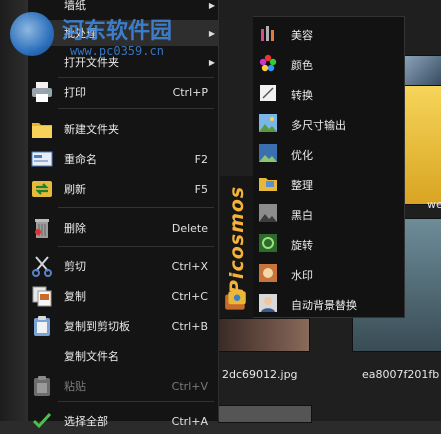 The width and height of the screenshot is (441, 434). What do you see at coordinates (302, 95) in the screenshot?
I see `submenu-item-label: 转换` at bounding box center [302, 95].